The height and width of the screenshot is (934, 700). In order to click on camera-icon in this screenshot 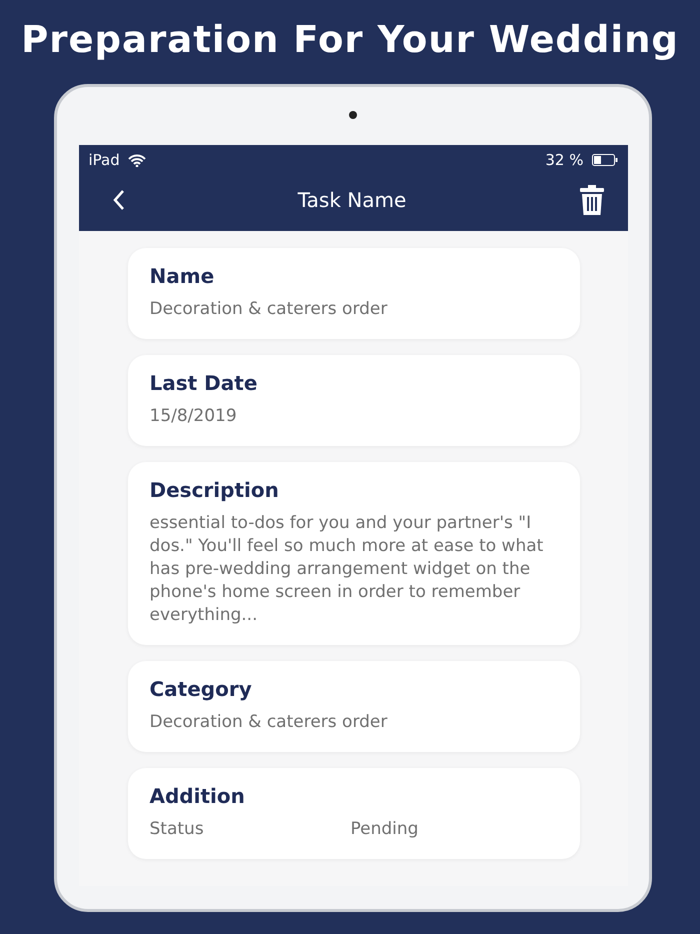, I will do `click(353, 115)`.